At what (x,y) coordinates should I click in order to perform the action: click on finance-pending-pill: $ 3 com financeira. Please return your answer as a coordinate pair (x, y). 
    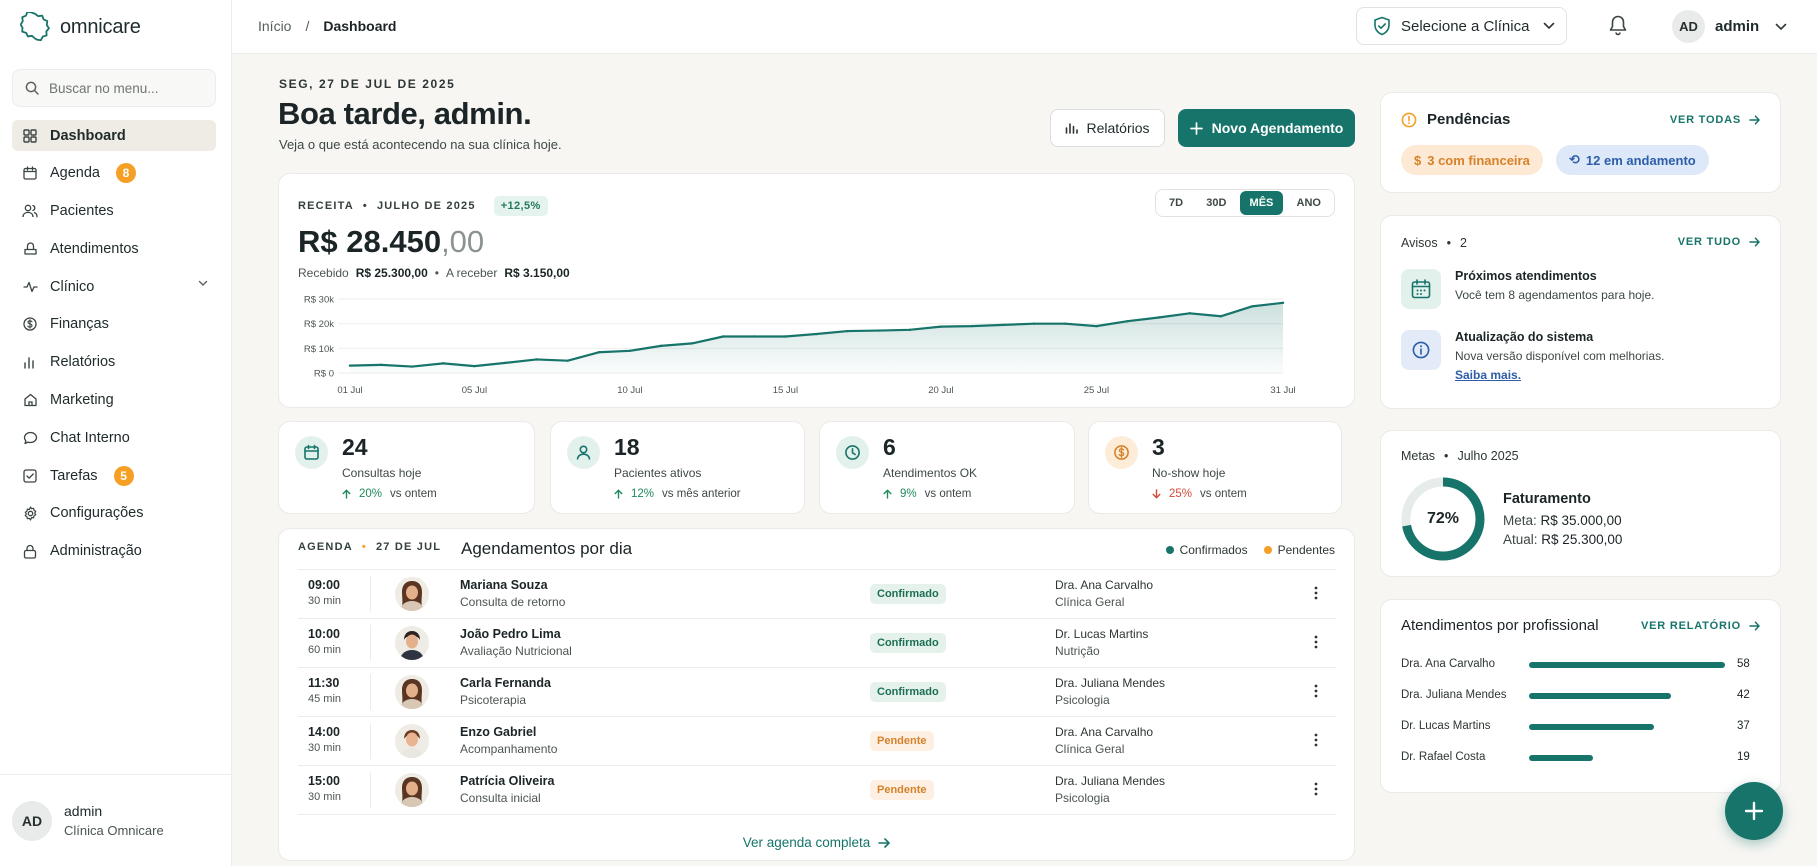
    Looking at the image, I should click on (1472, 160).